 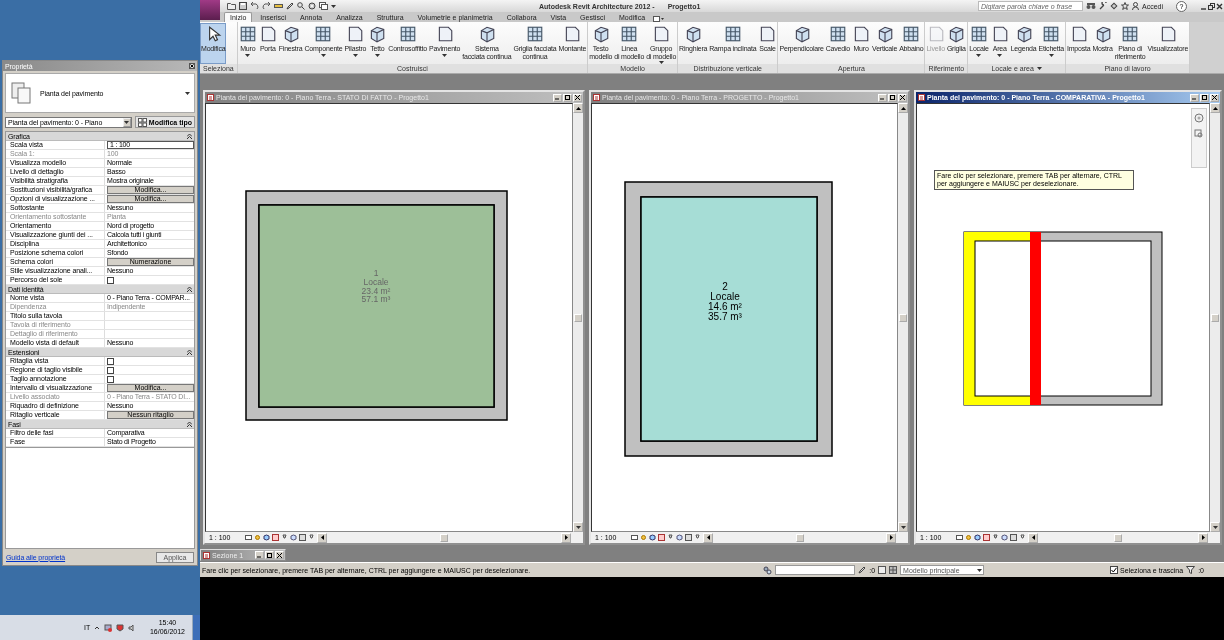 I want to click on star-icon, so click(x=1125, y=6).